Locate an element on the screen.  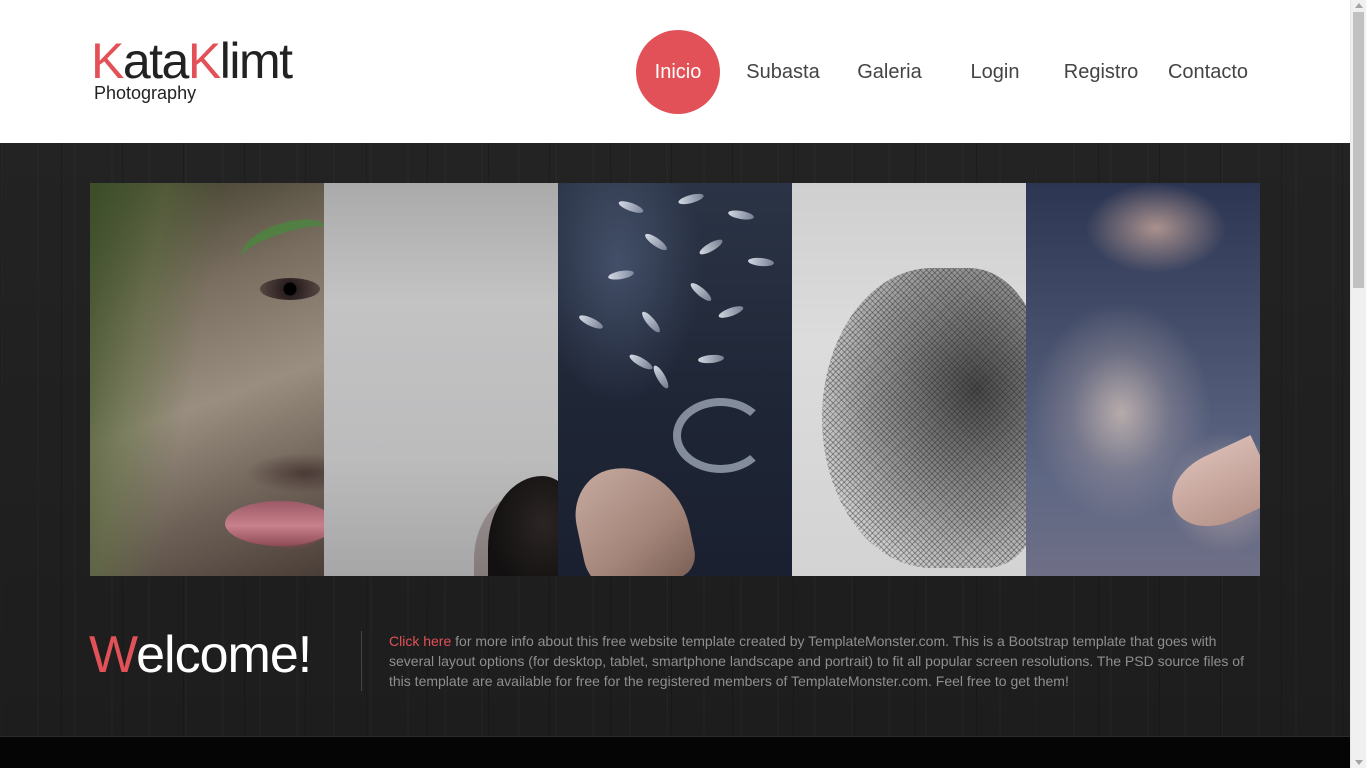
welcome-heading: Welcome! is located at coordinates (200, 655).